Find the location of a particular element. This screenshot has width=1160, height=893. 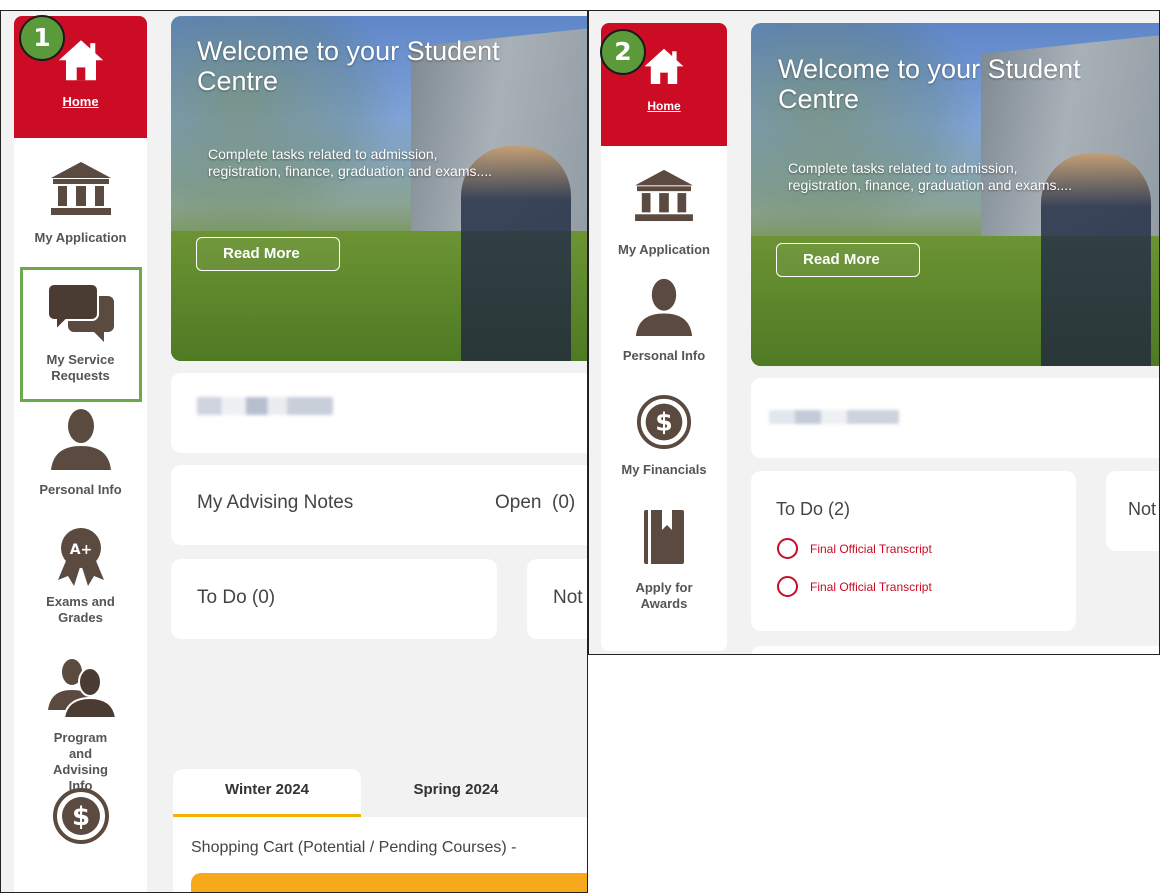

nav-item-program-and-advising-info: Program and Advising Info is located at coordinates (80, 720).